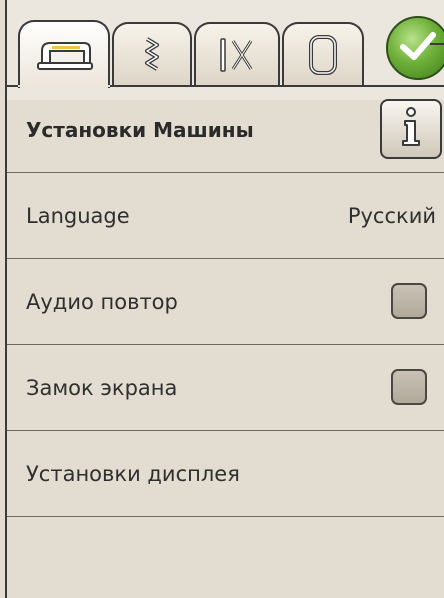  Describe the element at coordinates (418, 48) in the screenshot. I see `checkmark-icon` at that location.